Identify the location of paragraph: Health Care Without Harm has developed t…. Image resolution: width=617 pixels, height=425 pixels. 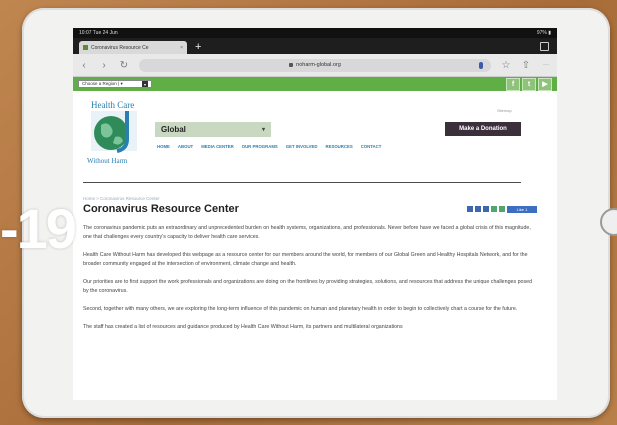
(305, 259).